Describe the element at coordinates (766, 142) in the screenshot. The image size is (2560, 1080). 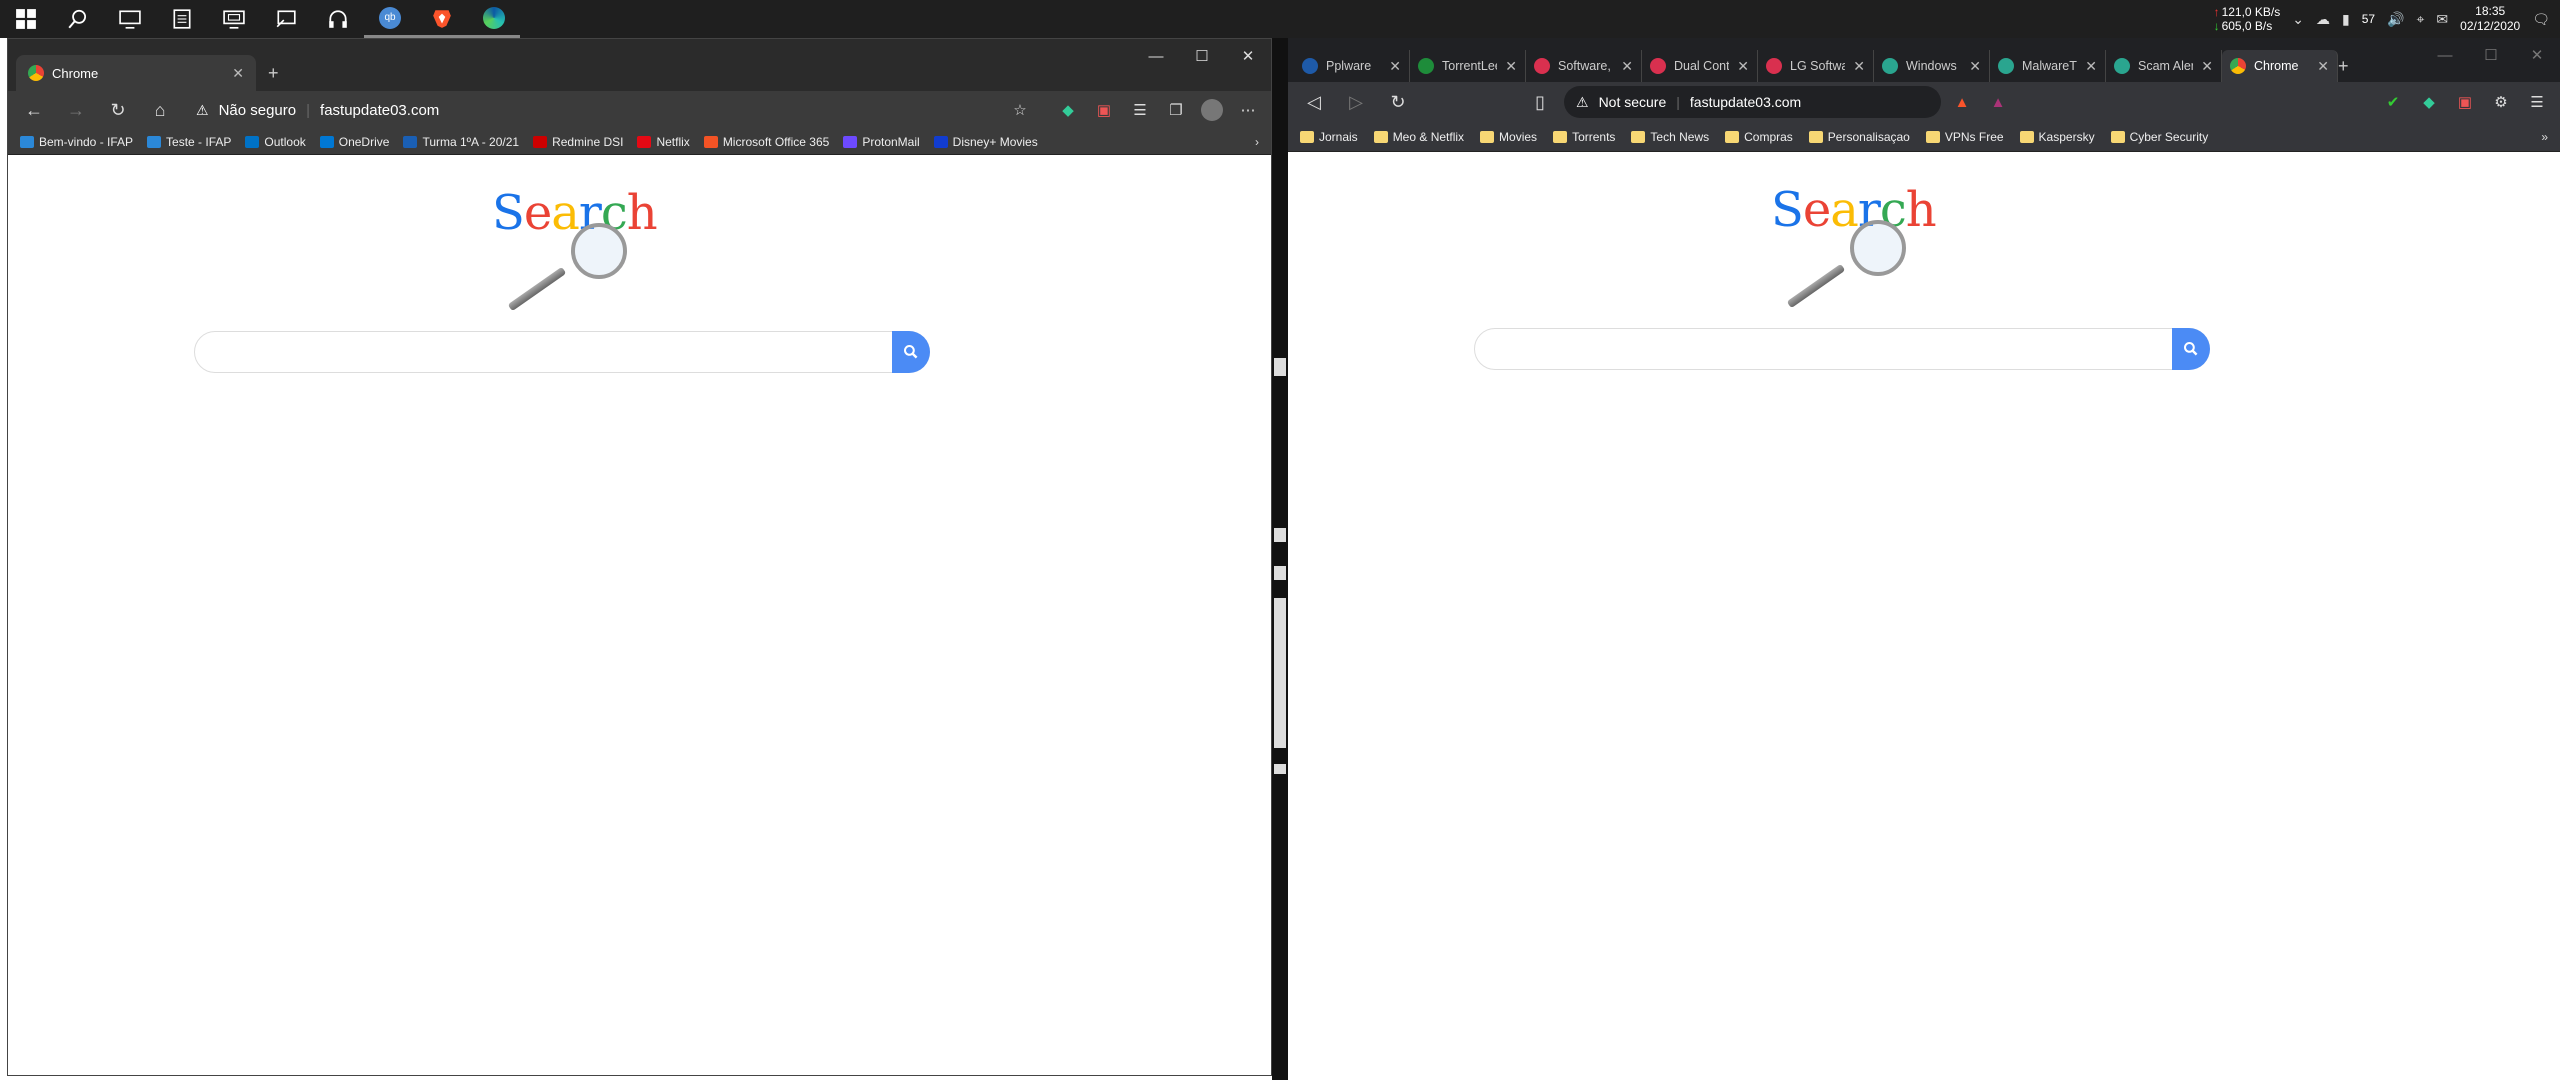
I see `favorite-item: Microsoft Office 365` at that location.